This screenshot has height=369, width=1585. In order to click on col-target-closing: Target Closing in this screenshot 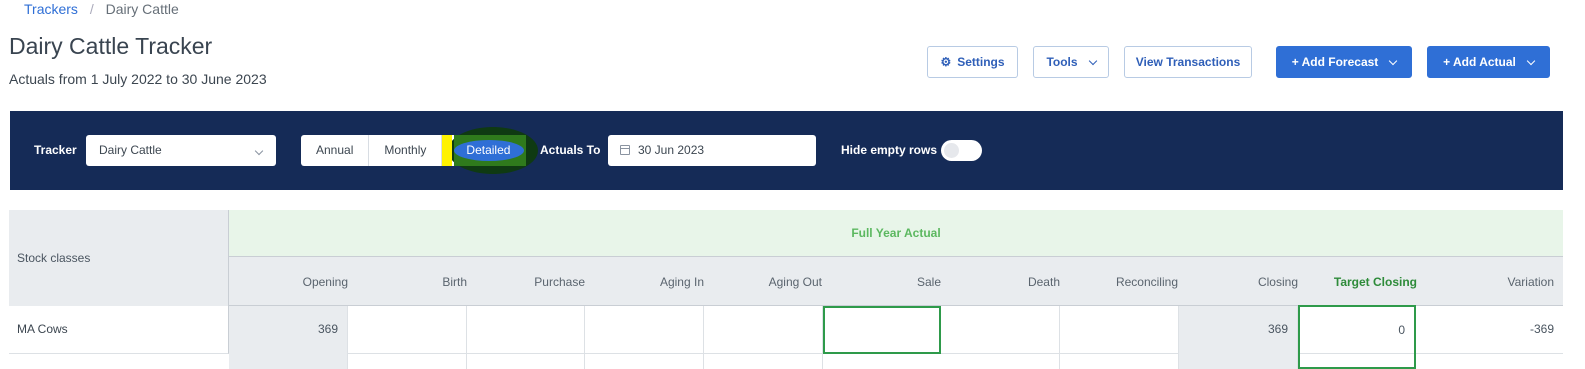, I will do `click(1375, 282)`.